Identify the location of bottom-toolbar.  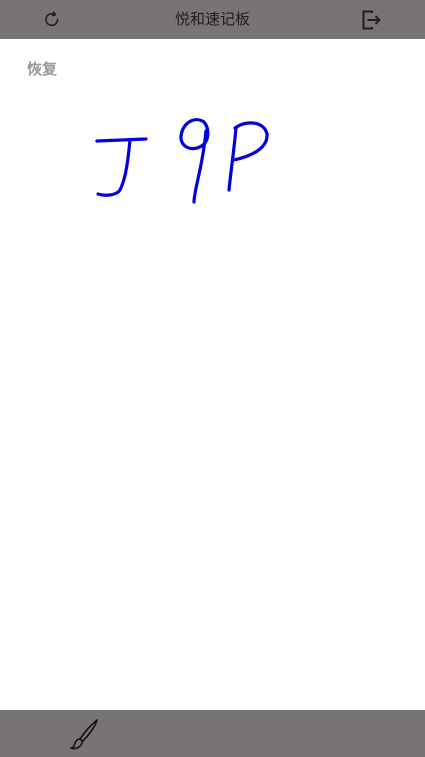
(212, 733).